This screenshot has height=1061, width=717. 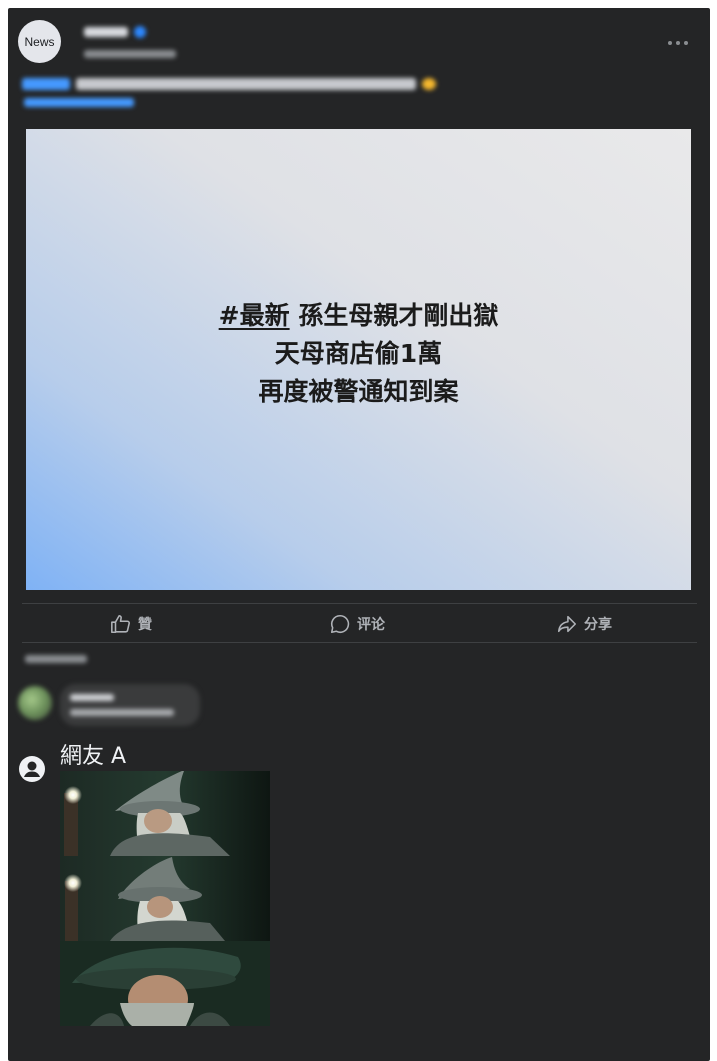 What do you see at coordinates (106, 32) in the screenshot?
I see `page-name-redacted` at bounding box center [106, 32].